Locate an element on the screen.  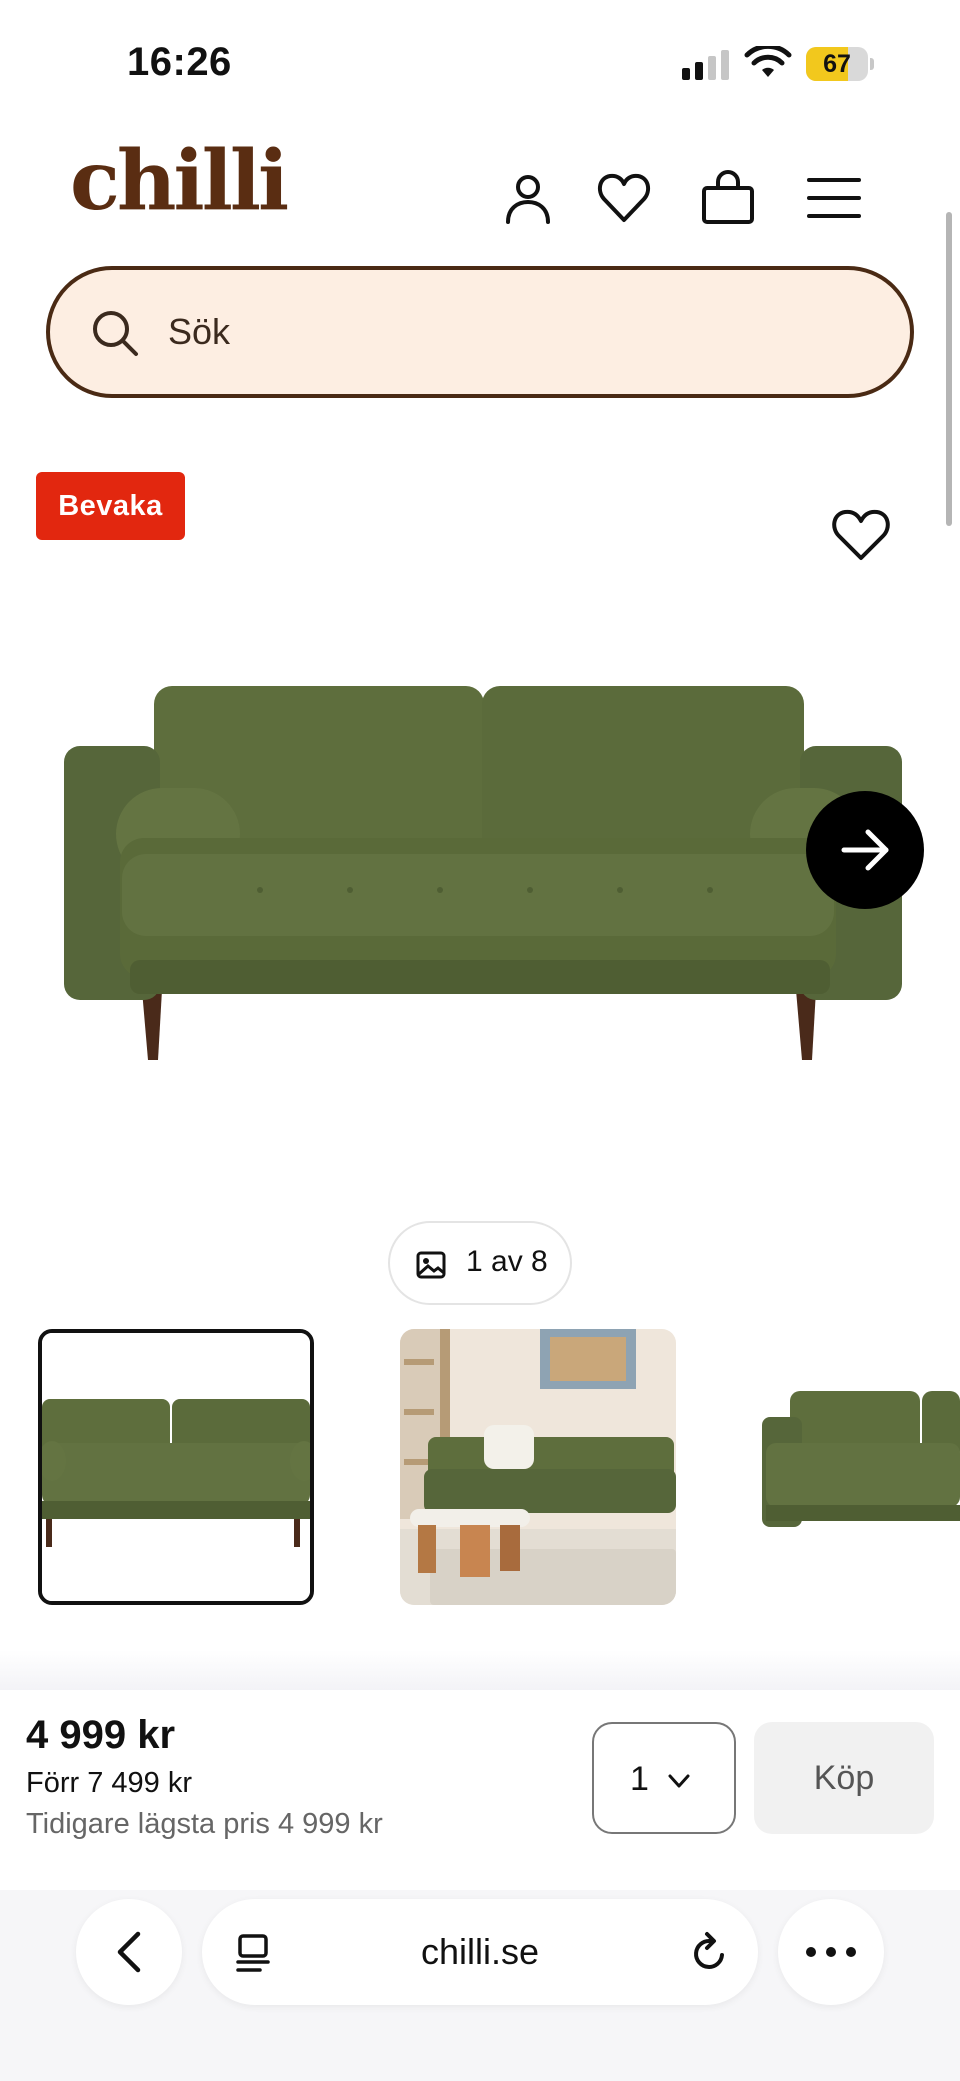
reload-icon is located at coordinates (710, 1952).